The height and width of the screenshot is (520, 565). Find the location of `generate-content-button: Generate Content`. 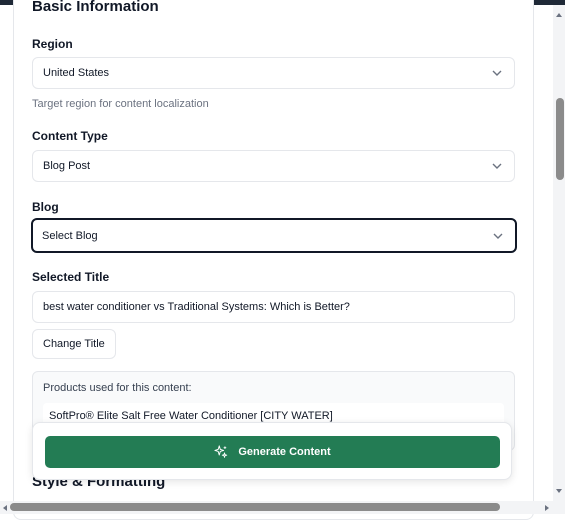

generate-content-button: Generate Content is located at coordinates (272, 452).